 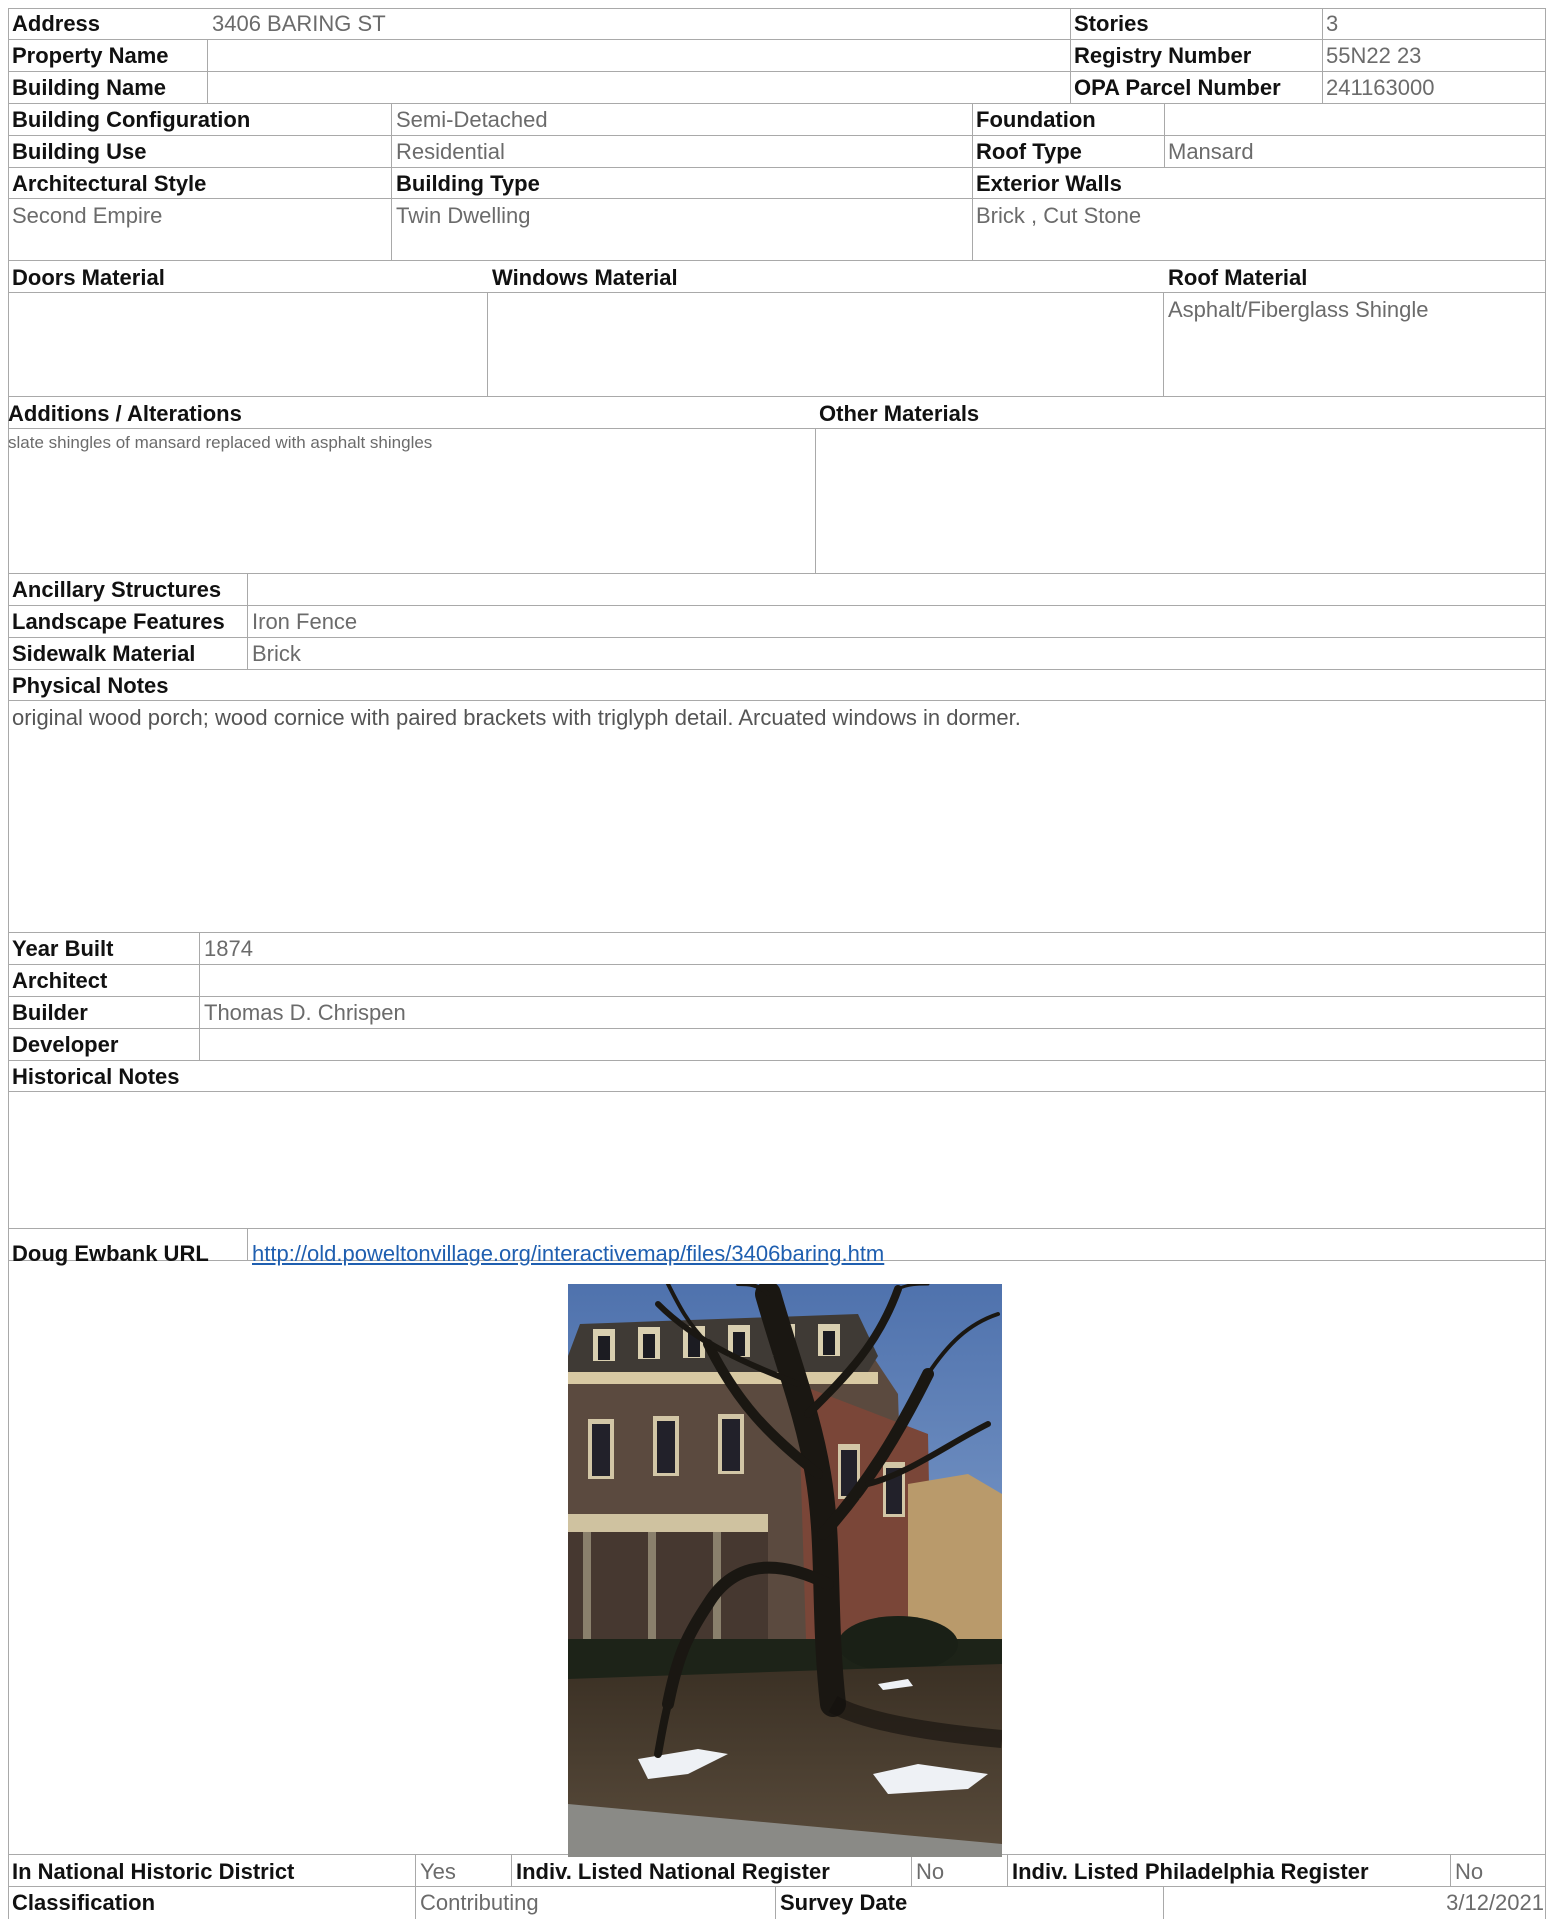 What do you see at coordinates (117, 589) in the screenshot?
I see `ancillary-structures-label: Ancillary Structures` at bounding box center [117, 589].